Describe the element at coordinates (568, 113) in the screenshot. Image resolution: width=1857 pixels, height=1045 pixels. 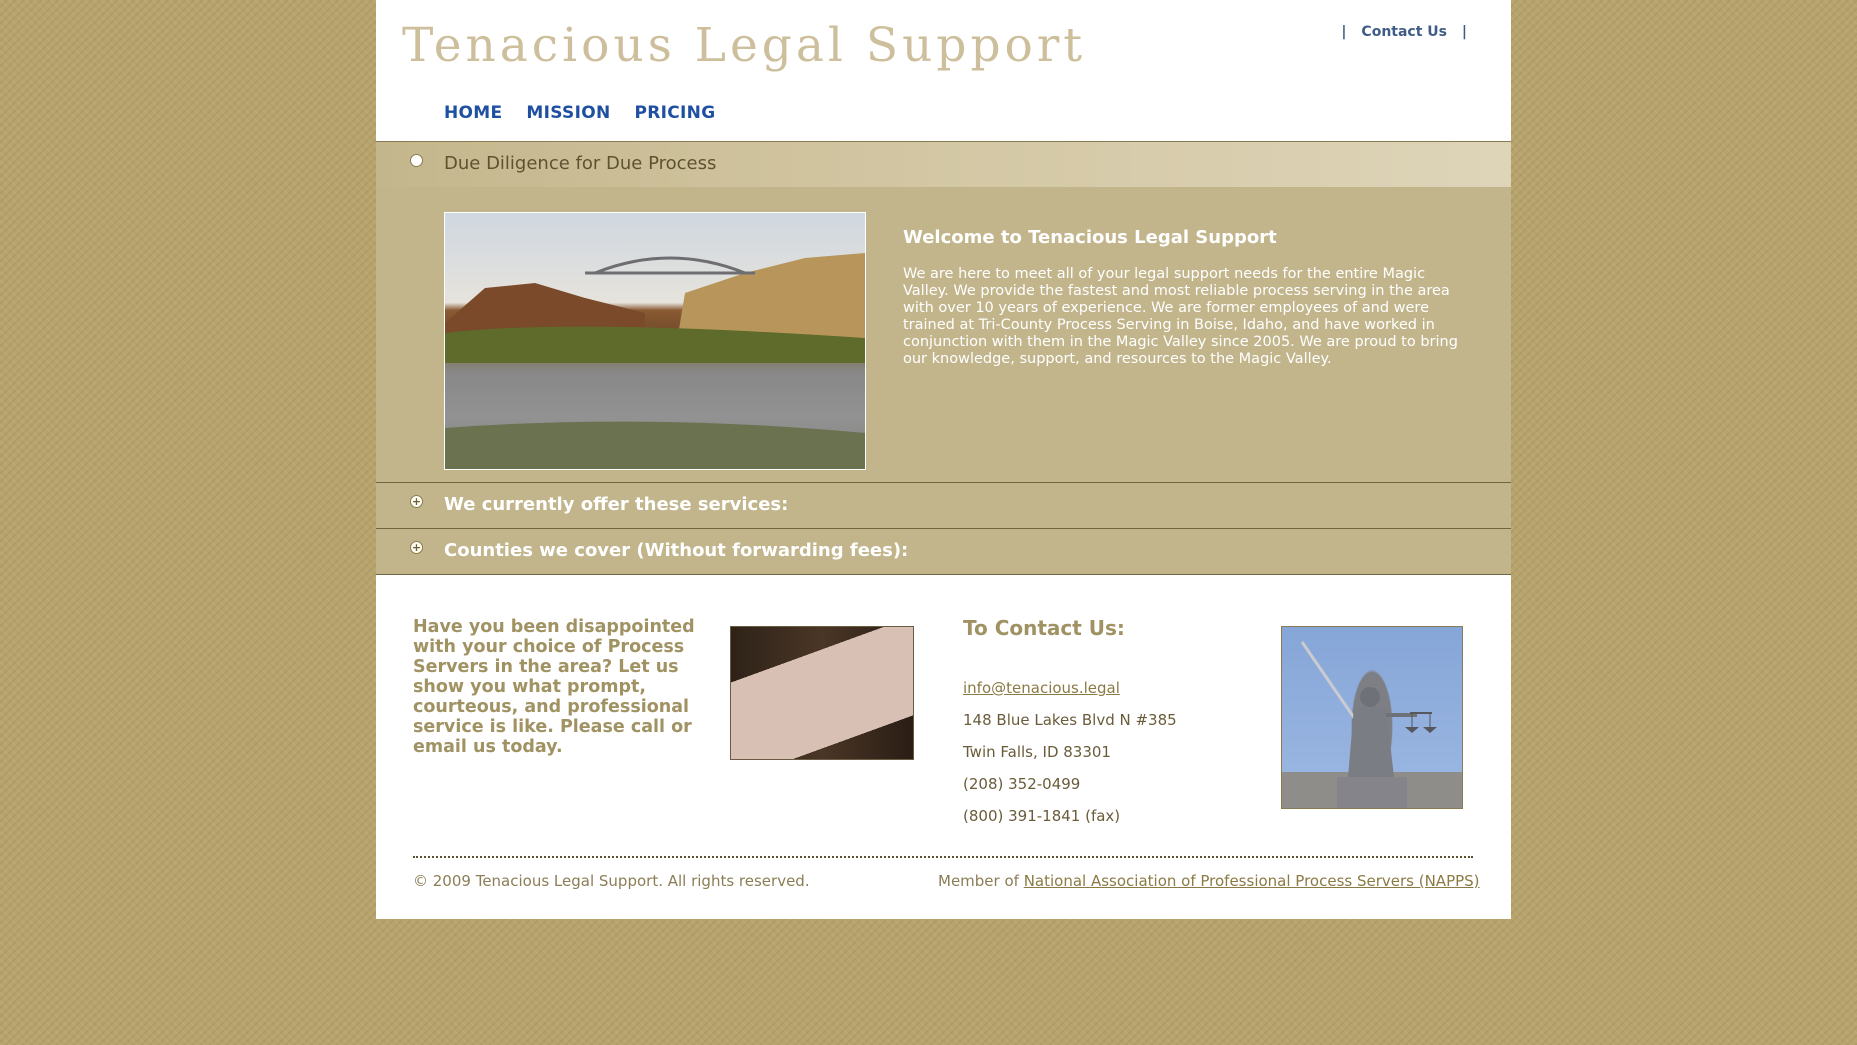
I see `nav-mission: MISSION` at that location.